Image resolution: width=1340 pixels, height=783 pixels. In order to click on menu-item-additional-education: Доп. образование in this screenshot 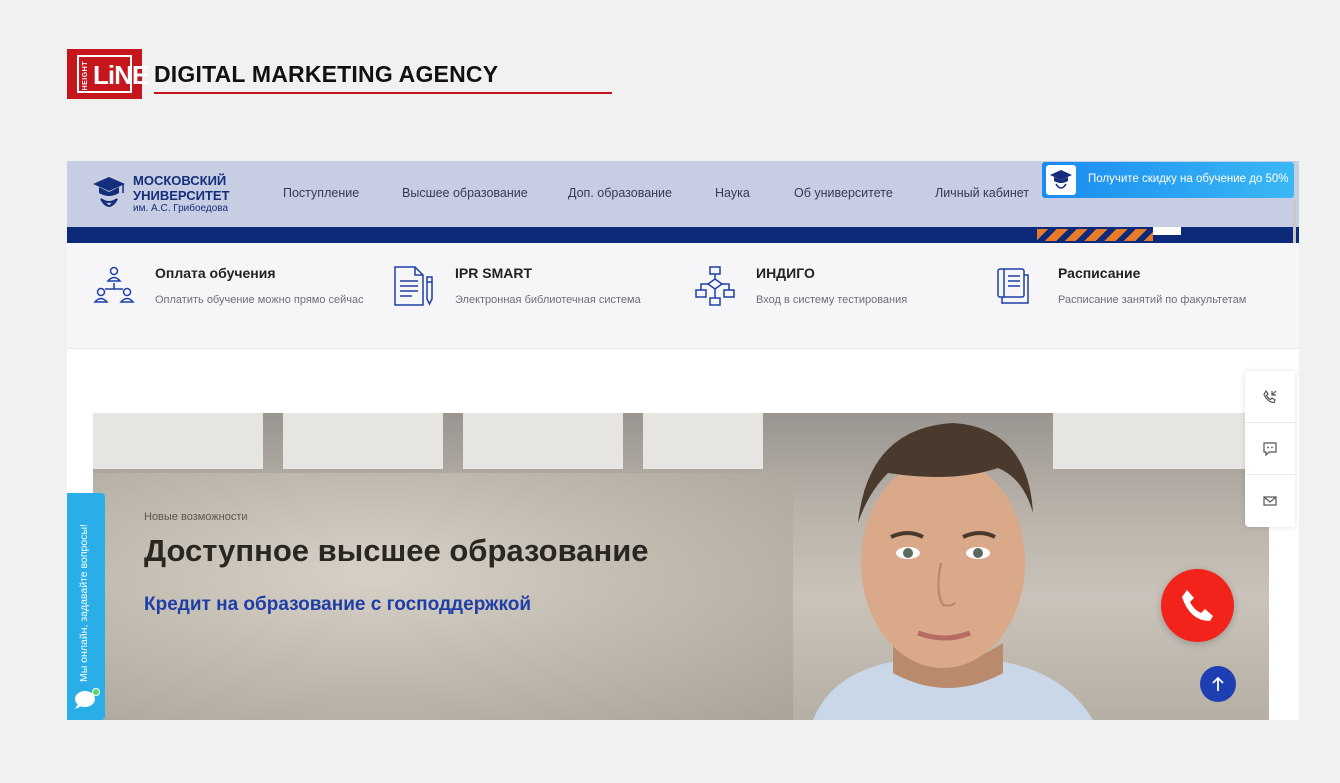, I will do `click(620, 193)`.